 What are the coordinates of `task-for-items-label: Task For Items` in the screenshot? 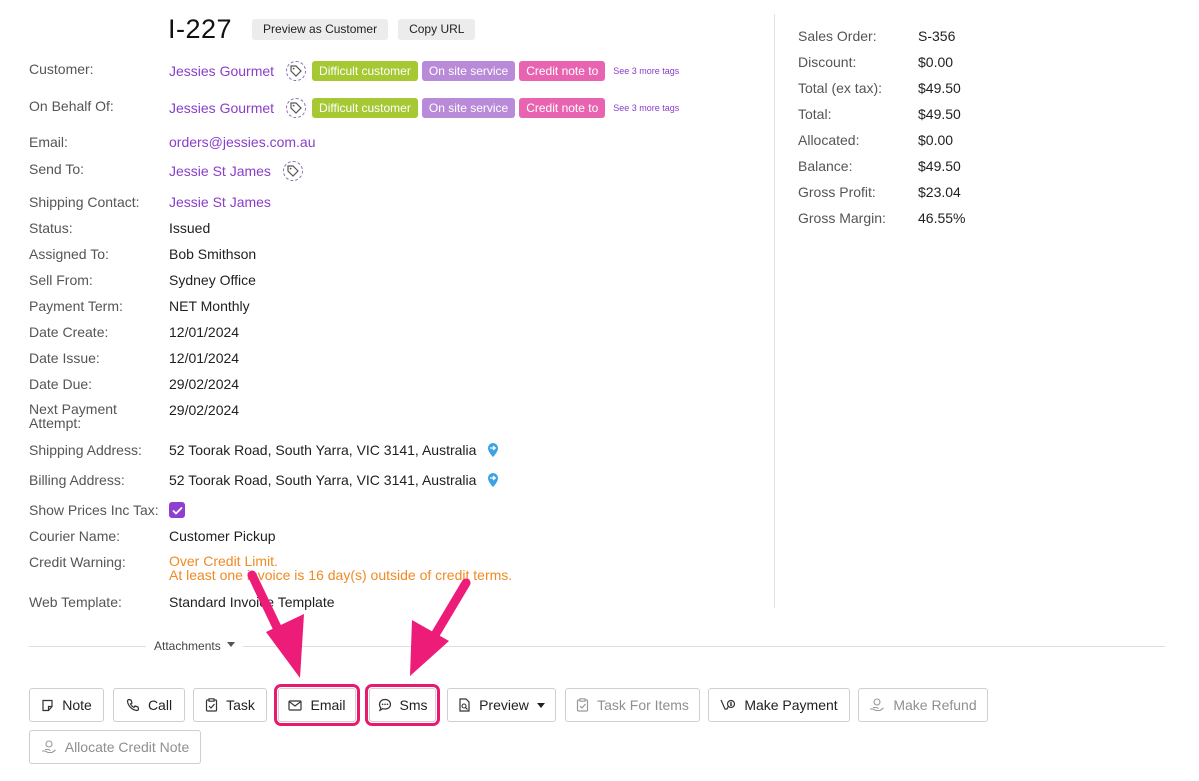 It's located at (643, 705).